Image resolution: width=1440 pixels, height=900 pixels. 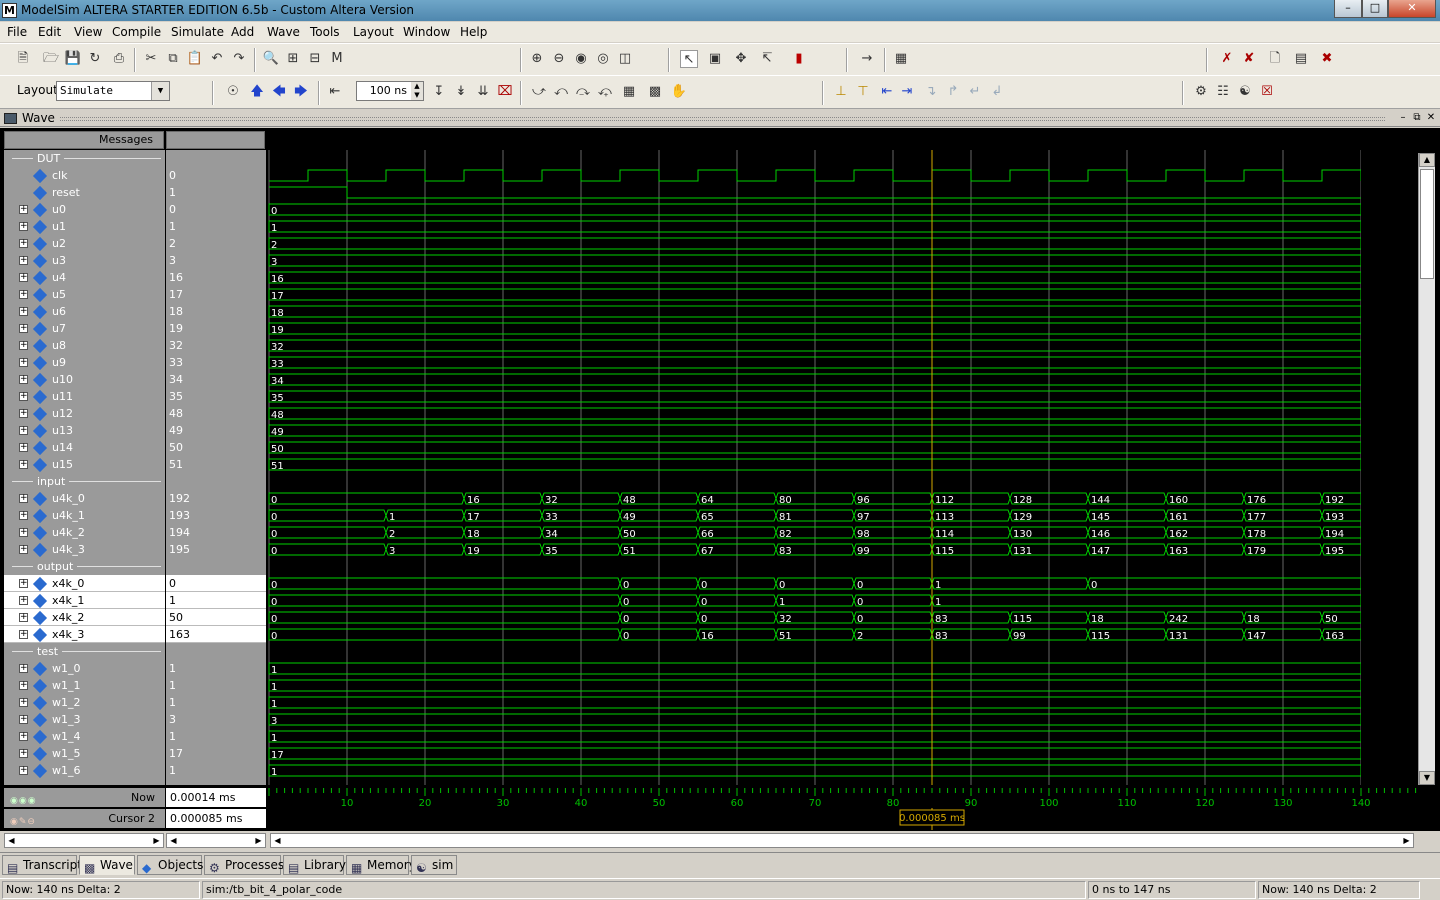 I want to click on signal-row-w1_2: + w1_2, so click(x=84, y=702).